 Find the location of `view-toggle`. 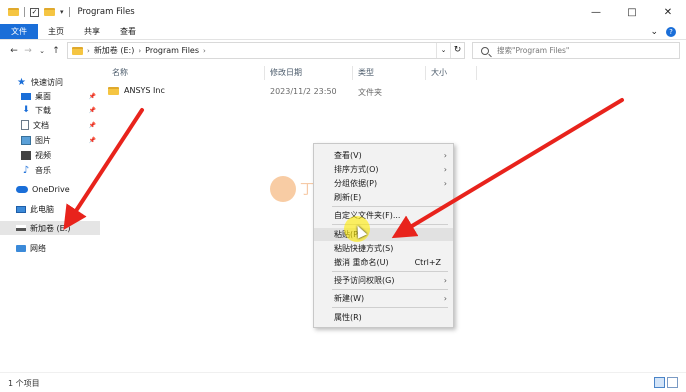

view-toggle is located at coordinates (666, 382).